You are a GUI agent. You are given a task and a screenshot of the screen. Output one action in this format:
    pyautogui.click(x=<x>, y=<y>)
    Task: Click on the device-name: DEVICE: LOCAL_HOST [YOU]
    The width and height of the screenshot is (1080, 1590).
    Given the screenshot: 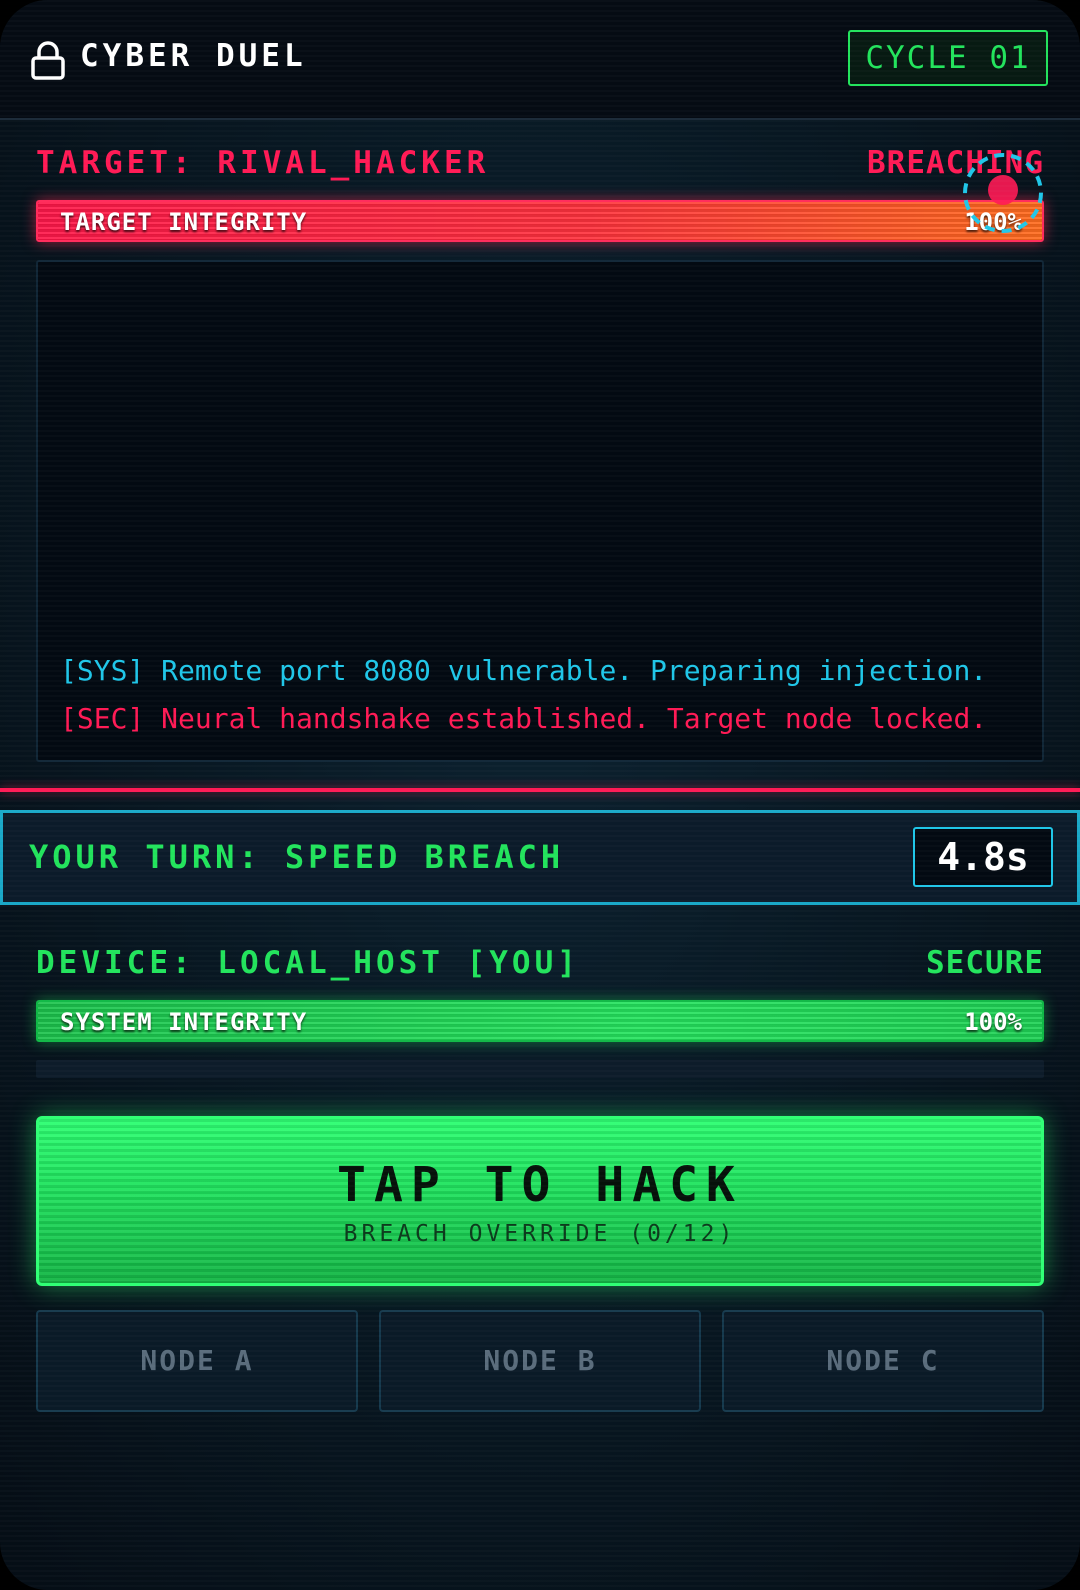 What is the action you would take?
    pyautogui.click(x=308, y=963)
    